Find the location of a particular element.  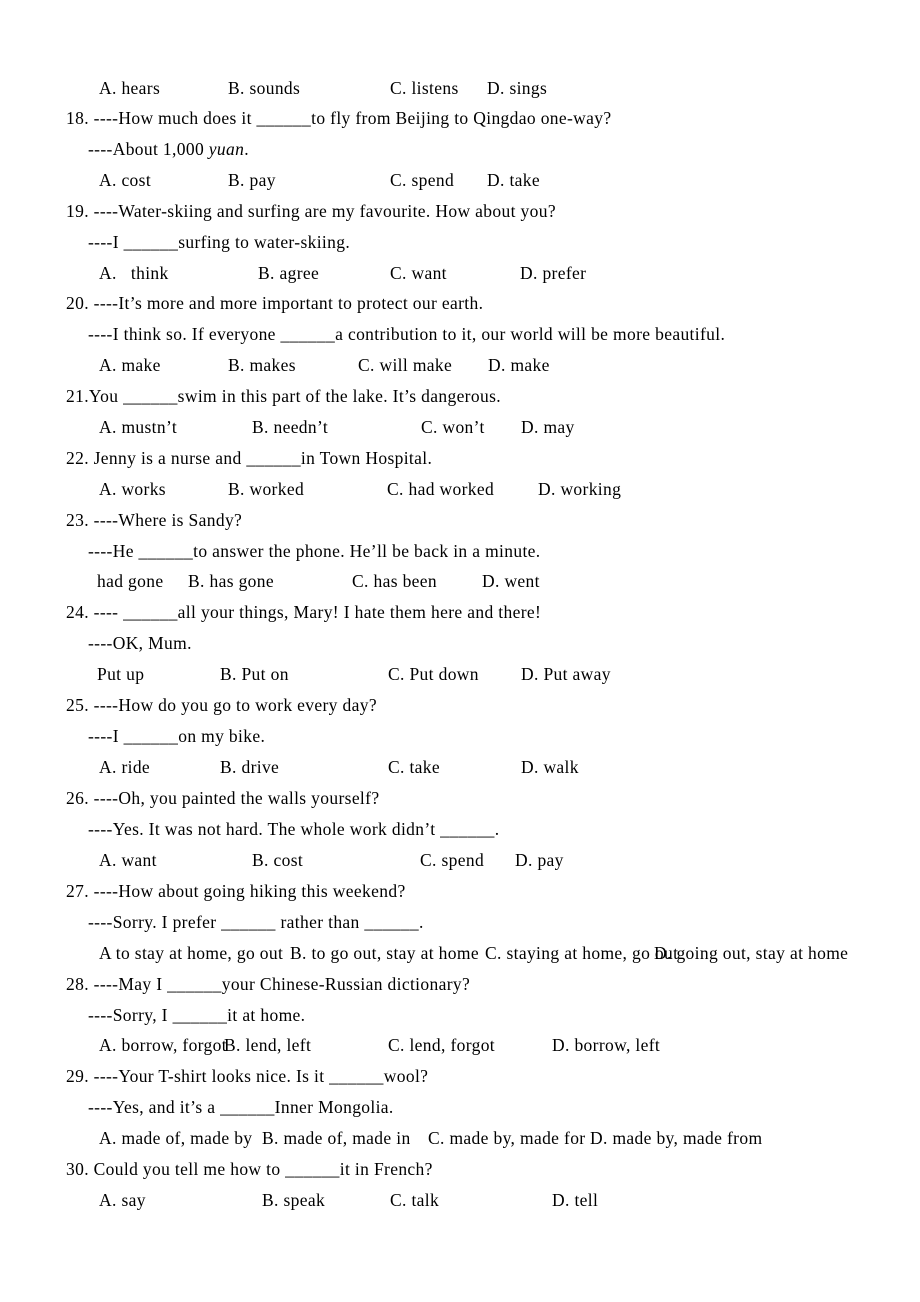

answer-option: C. will make is located at coordinates (405, 365).